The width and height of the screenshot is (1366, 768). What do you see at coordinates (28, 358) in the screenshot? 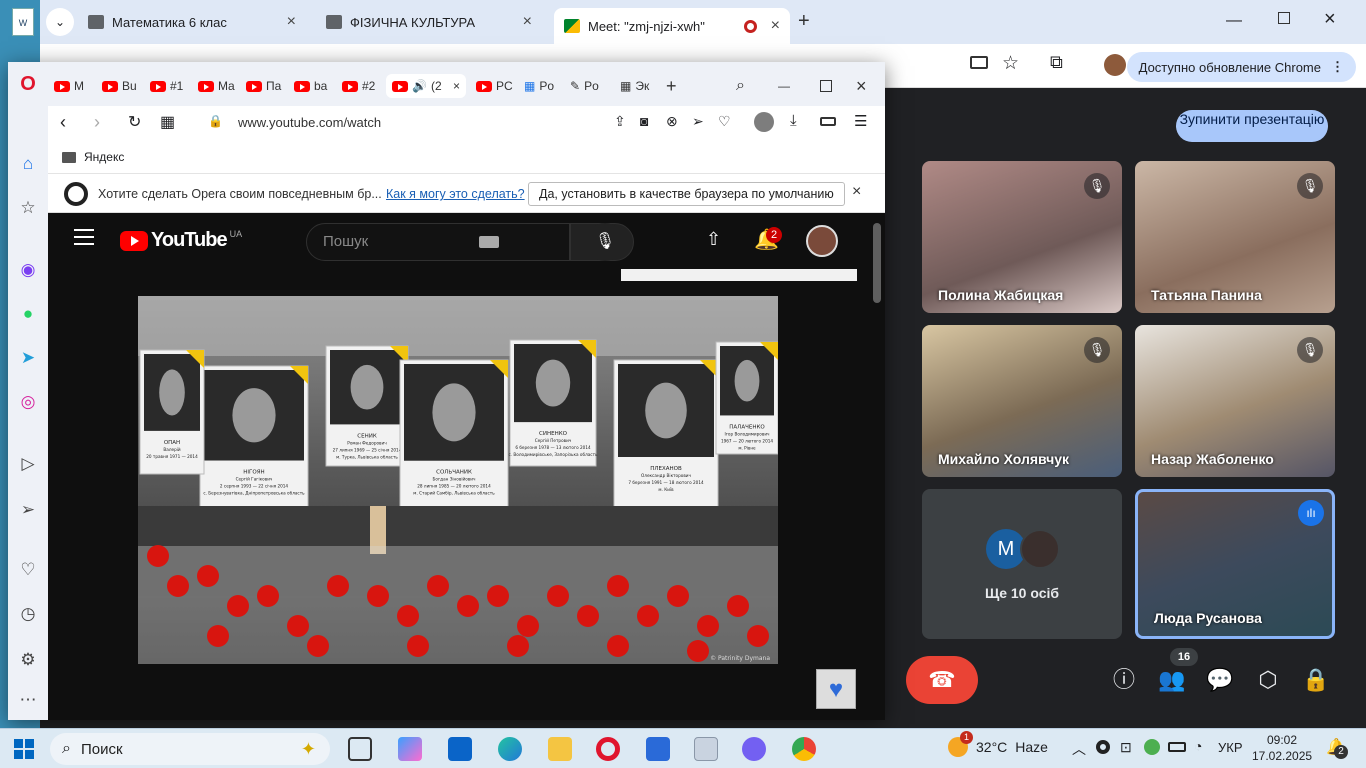
I see `telegram-icon: ➤` at bounding box center [28, 358].